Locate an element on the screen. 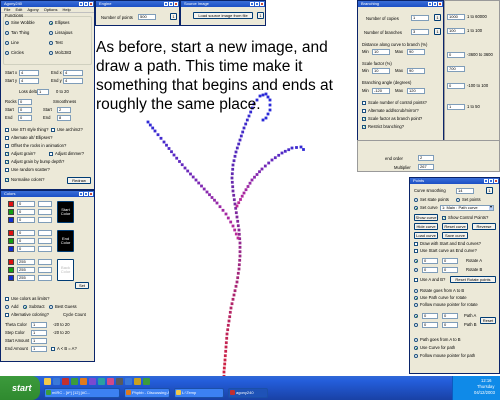 The image size is (500, 400). maximize-icon is located at coordinates (257, 4).